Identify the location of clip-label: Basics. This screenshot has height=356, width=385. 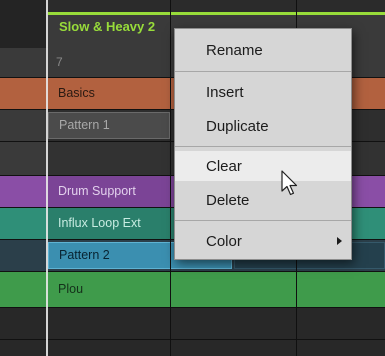
(76, 93).